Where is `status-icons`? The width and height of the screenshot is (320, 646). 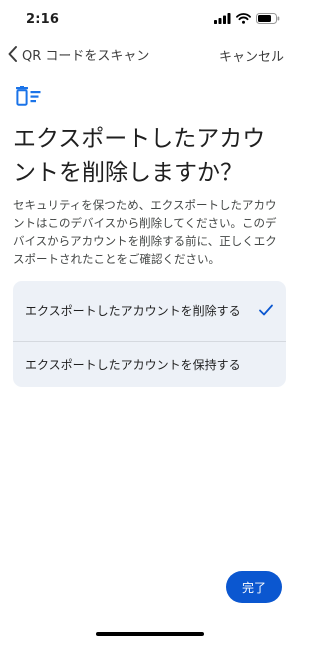 status-icons is located at coordinates (247, 18).